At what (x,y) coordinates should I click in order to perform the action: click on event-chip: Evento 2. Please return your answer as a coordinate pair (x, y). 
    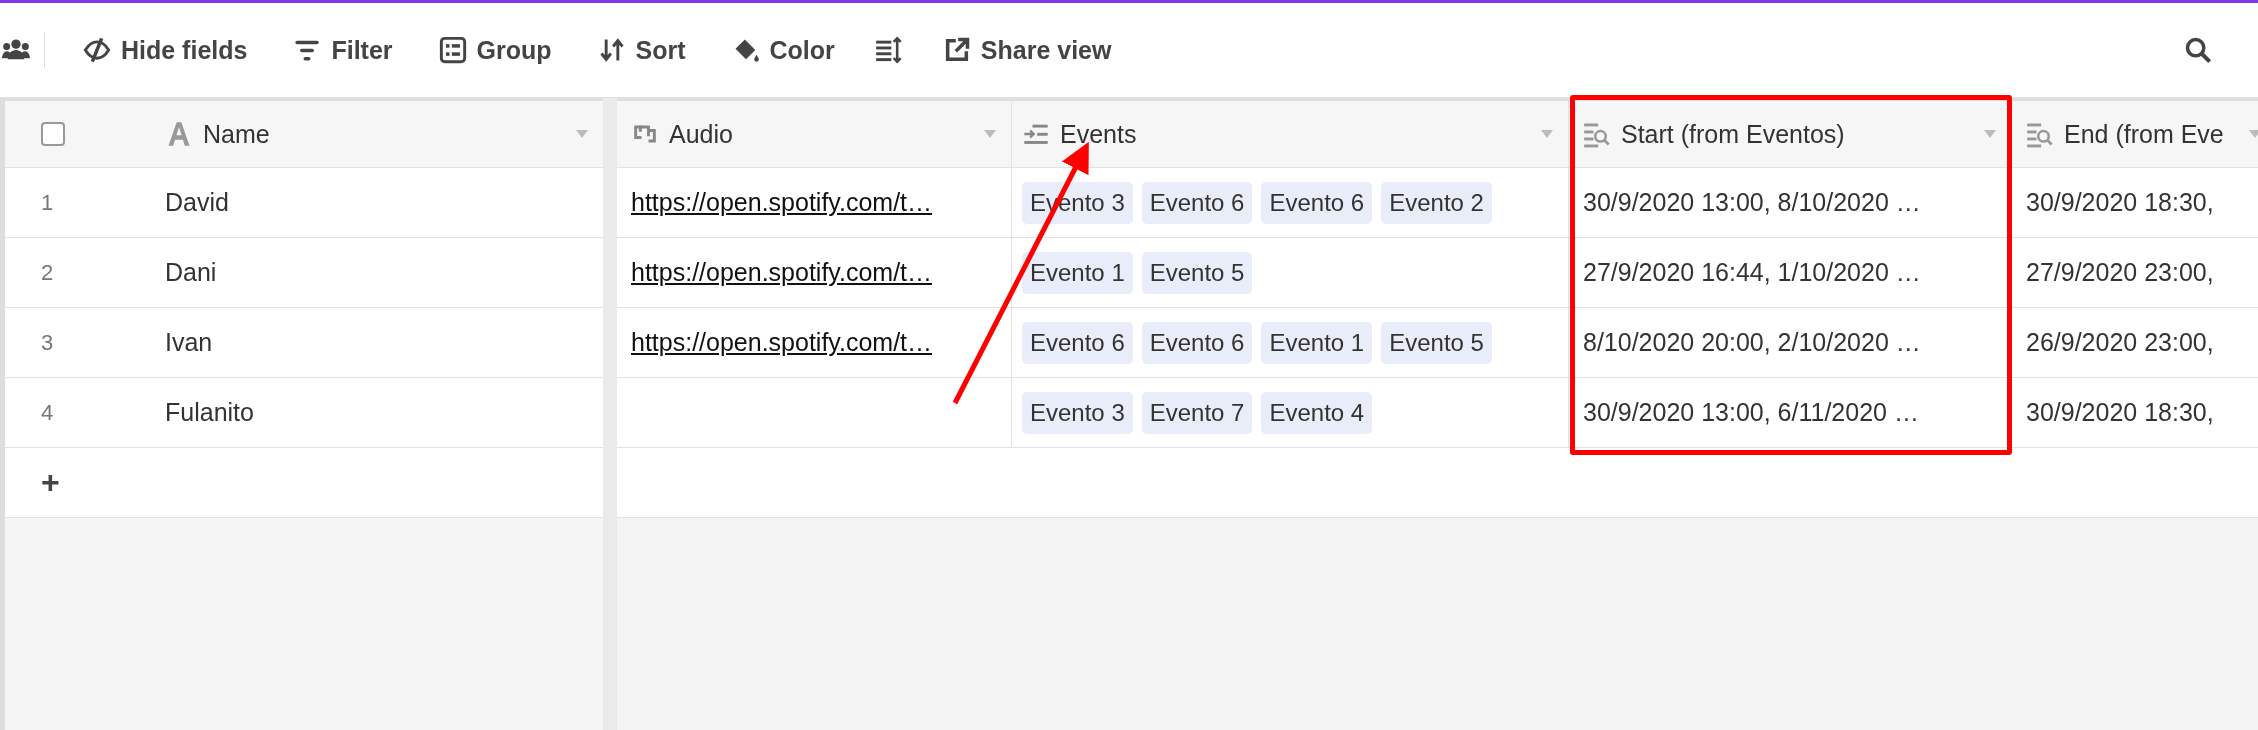
    Looking at the image, I should click on (1436, 202).